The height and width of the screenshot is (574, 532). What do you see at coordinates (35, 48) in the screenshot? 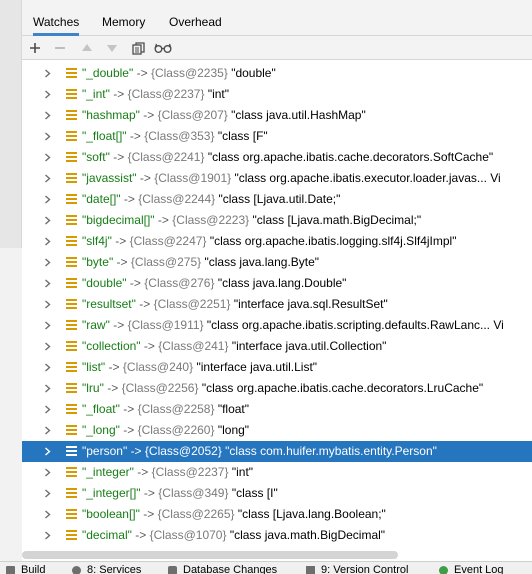
I see `add-watch-button` at bounding box center [35, 48].